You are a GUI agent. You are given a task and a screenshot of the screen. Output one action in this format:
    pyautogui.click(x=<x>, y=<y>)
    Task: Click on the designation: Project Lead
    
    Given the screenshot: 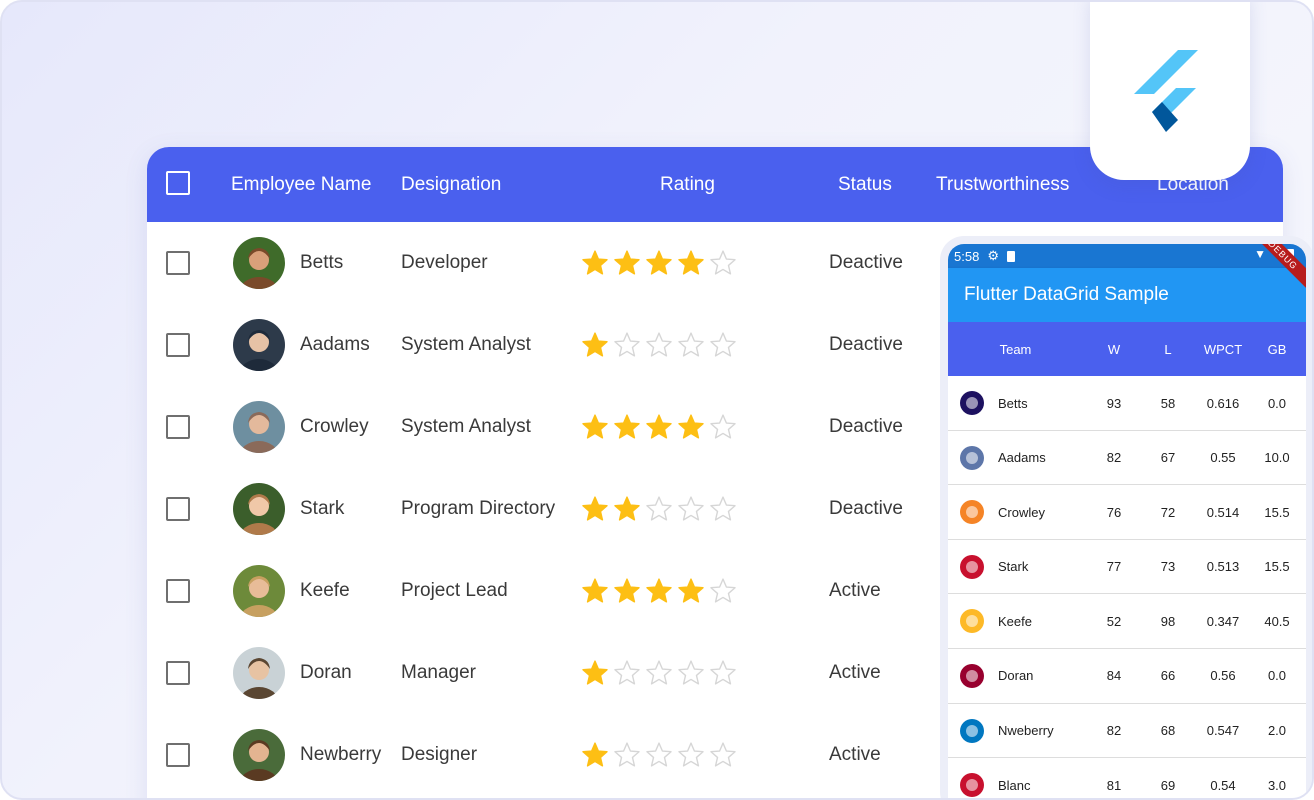 What is the action you would take?
    pyautogui.click(x=454, y=590)
    